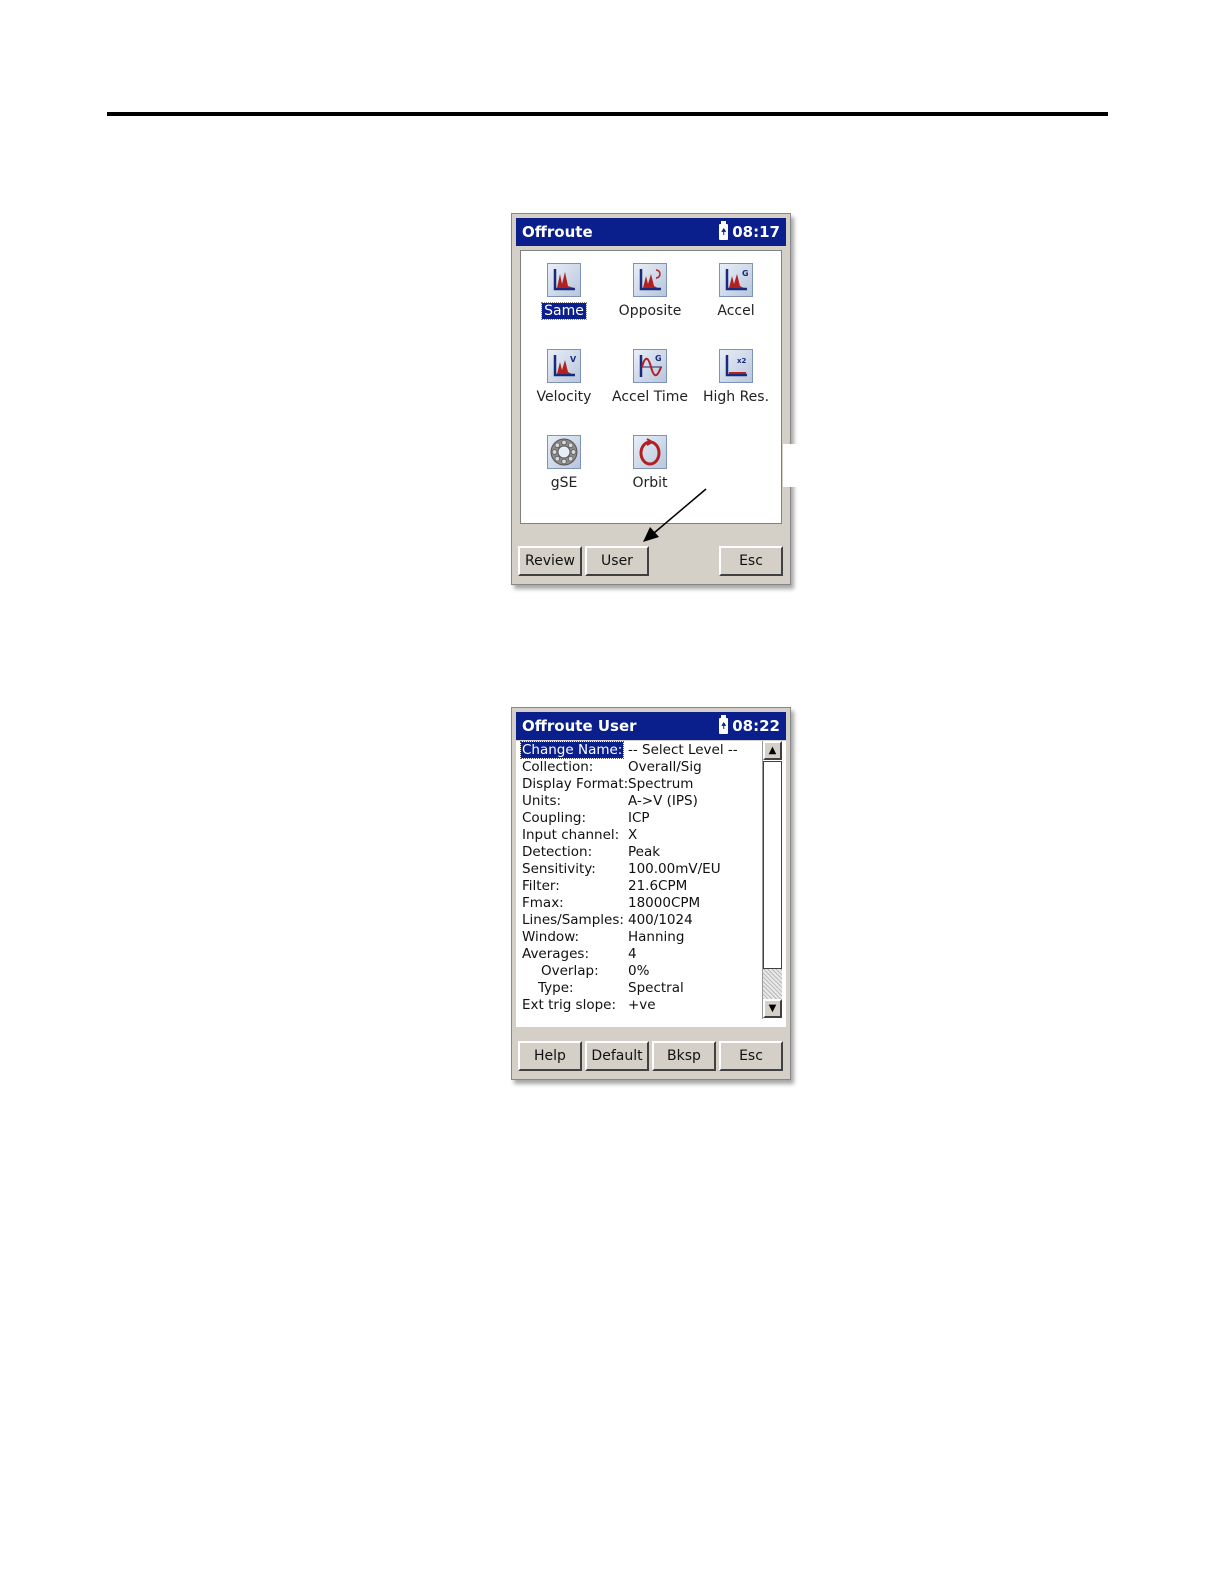  What do you see at coordinates (651, 726) in the screenshot?
I see `title-bar: Offroute User 08:22` at bounding box center [651, 726].